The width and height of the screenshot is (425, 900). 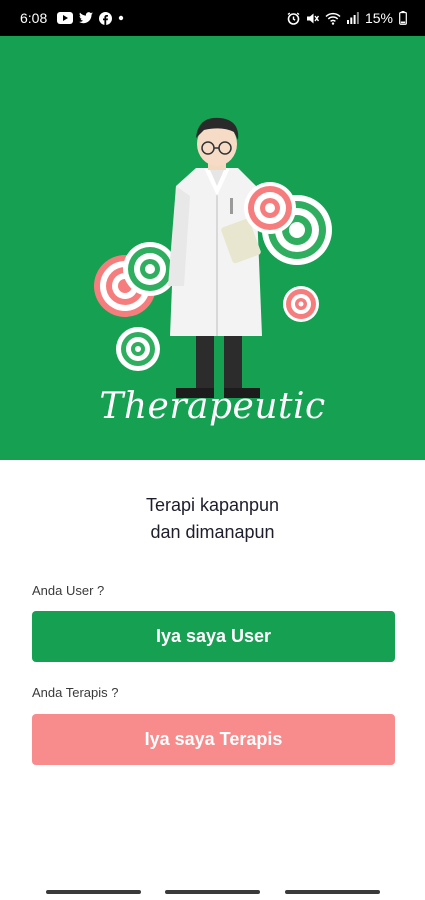 I want to click on mute-icon, so click(x=312, y=18).